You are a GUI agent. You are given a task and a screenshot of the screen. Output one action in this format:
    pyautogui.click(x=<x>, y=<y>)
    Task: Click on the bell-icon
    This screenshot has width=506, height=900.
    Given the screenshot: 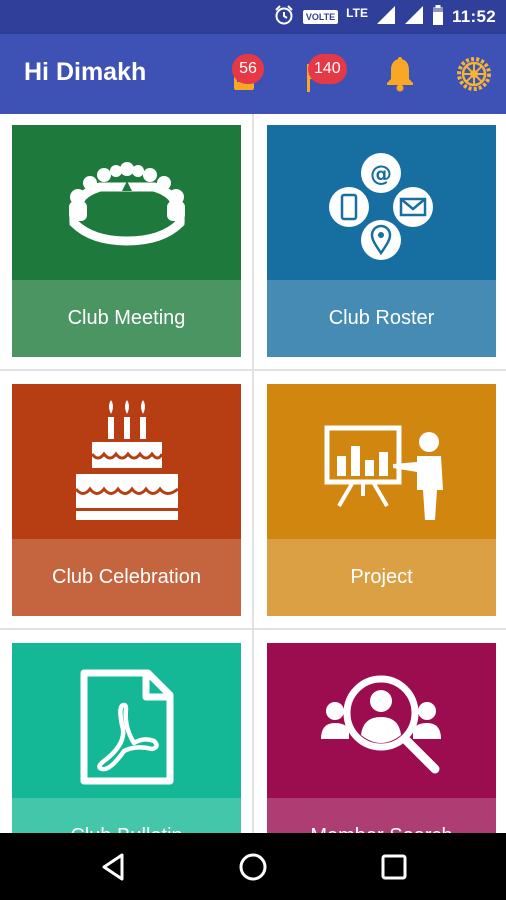 What is the action you would take?
    pyautogui.click(x=400, y=74)
    